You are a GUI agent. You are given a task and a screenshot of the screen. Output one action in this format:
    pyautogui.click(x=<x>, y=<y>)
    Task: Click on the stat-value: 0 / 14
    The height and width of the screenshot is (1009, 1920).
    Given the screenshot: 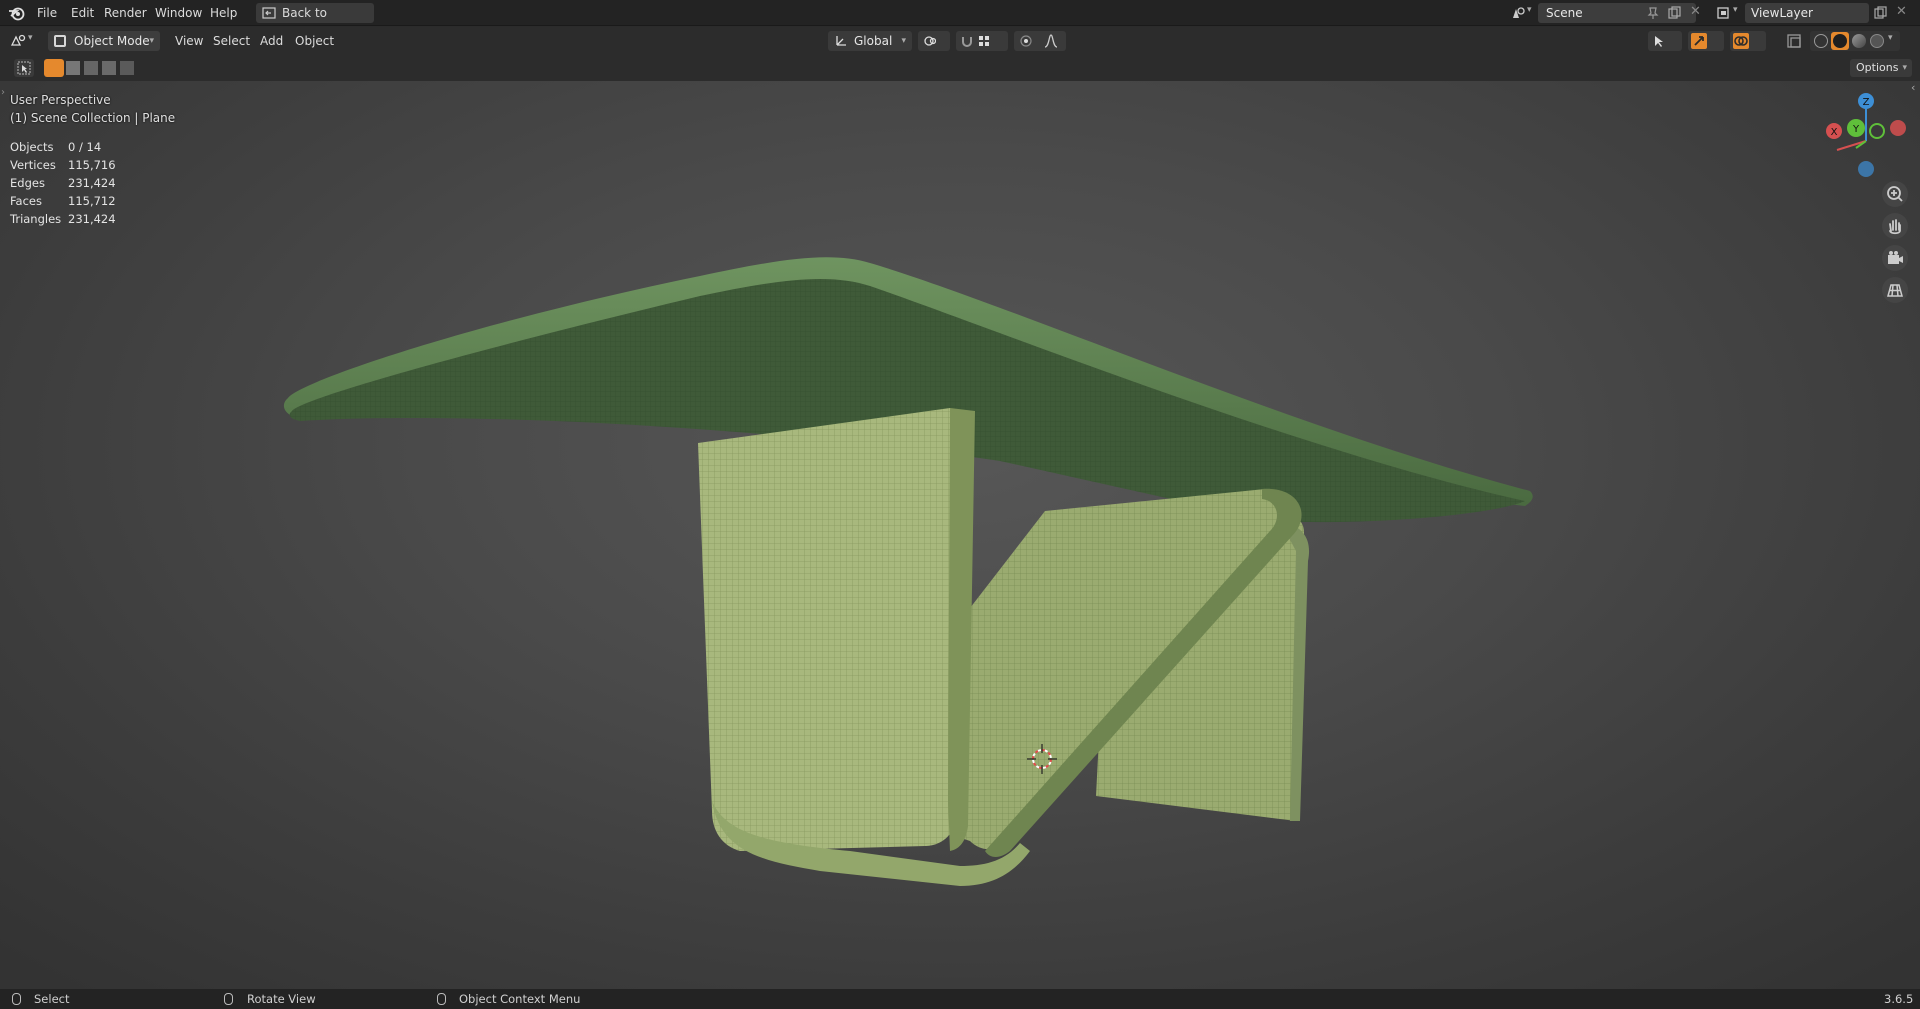 What is the action you would take?
    pyautogui.click(x=85, y=147)
    